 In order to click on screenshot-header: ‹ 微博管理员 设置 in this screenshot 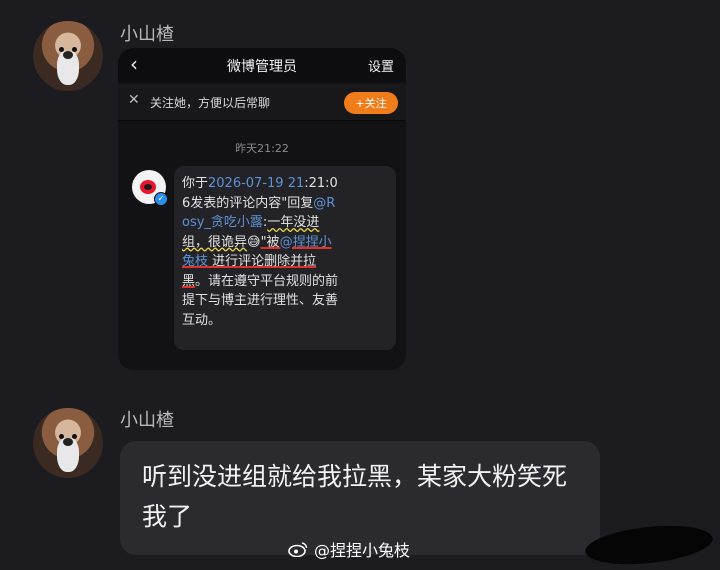, I will do `click(262, 65)`.